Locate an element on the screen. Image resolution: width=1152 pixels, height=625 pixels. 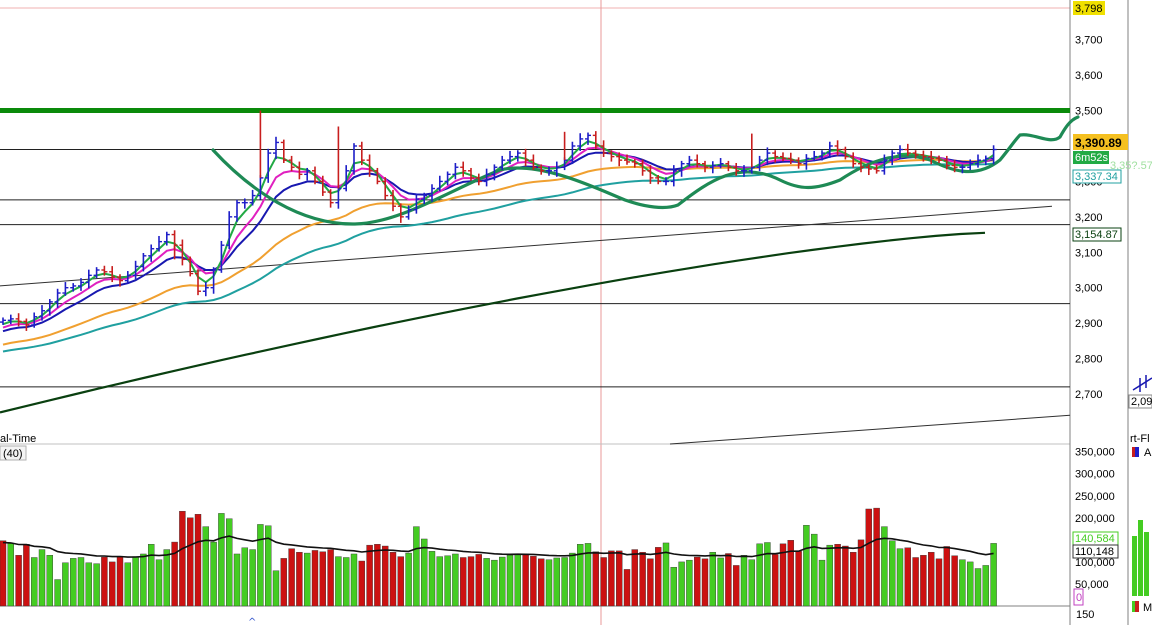
side-button2-label: M is located at coordinates (1147, 608).